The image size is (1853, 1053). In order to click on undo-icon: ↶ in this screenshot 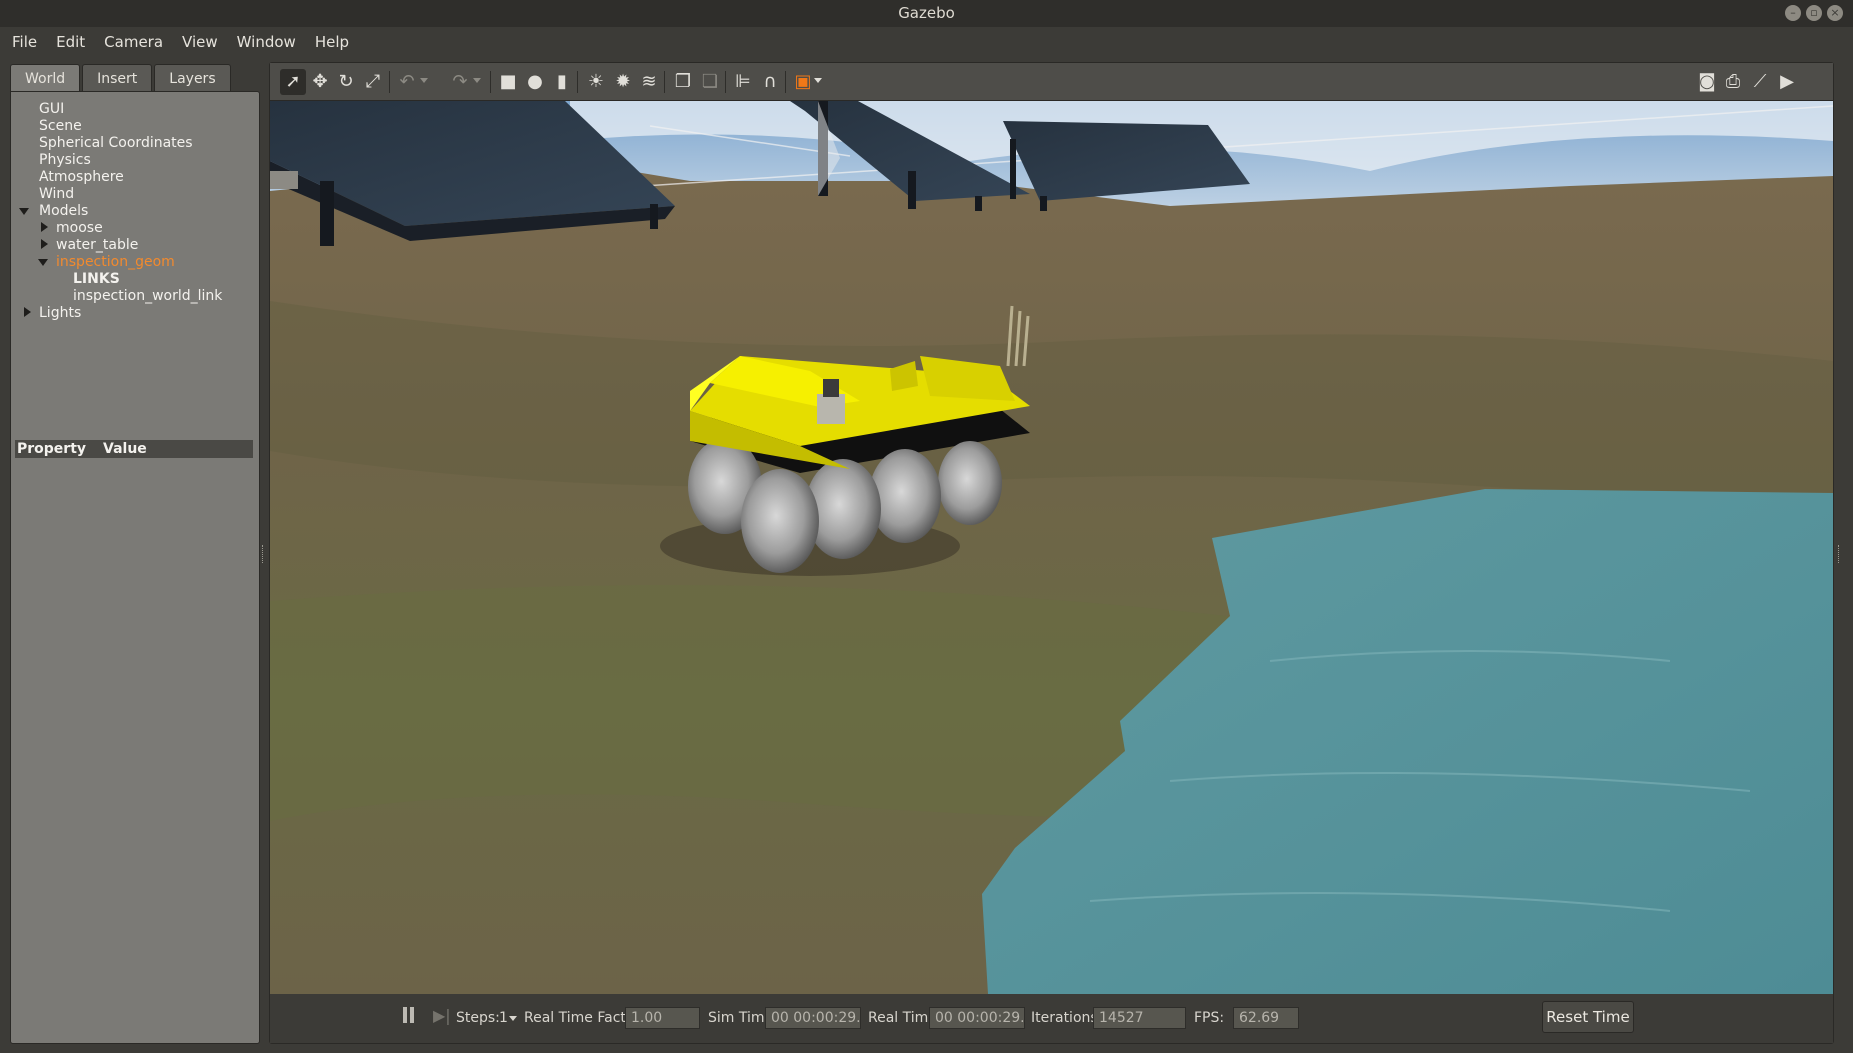, I will do `click(407, 82)`.